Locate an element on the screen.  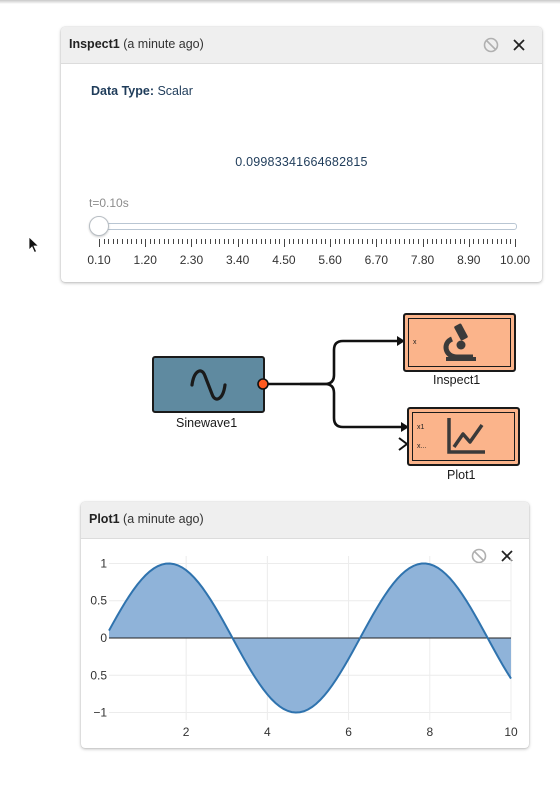
slider-tick-label: 4.50 is located at coordinates (284, 260).